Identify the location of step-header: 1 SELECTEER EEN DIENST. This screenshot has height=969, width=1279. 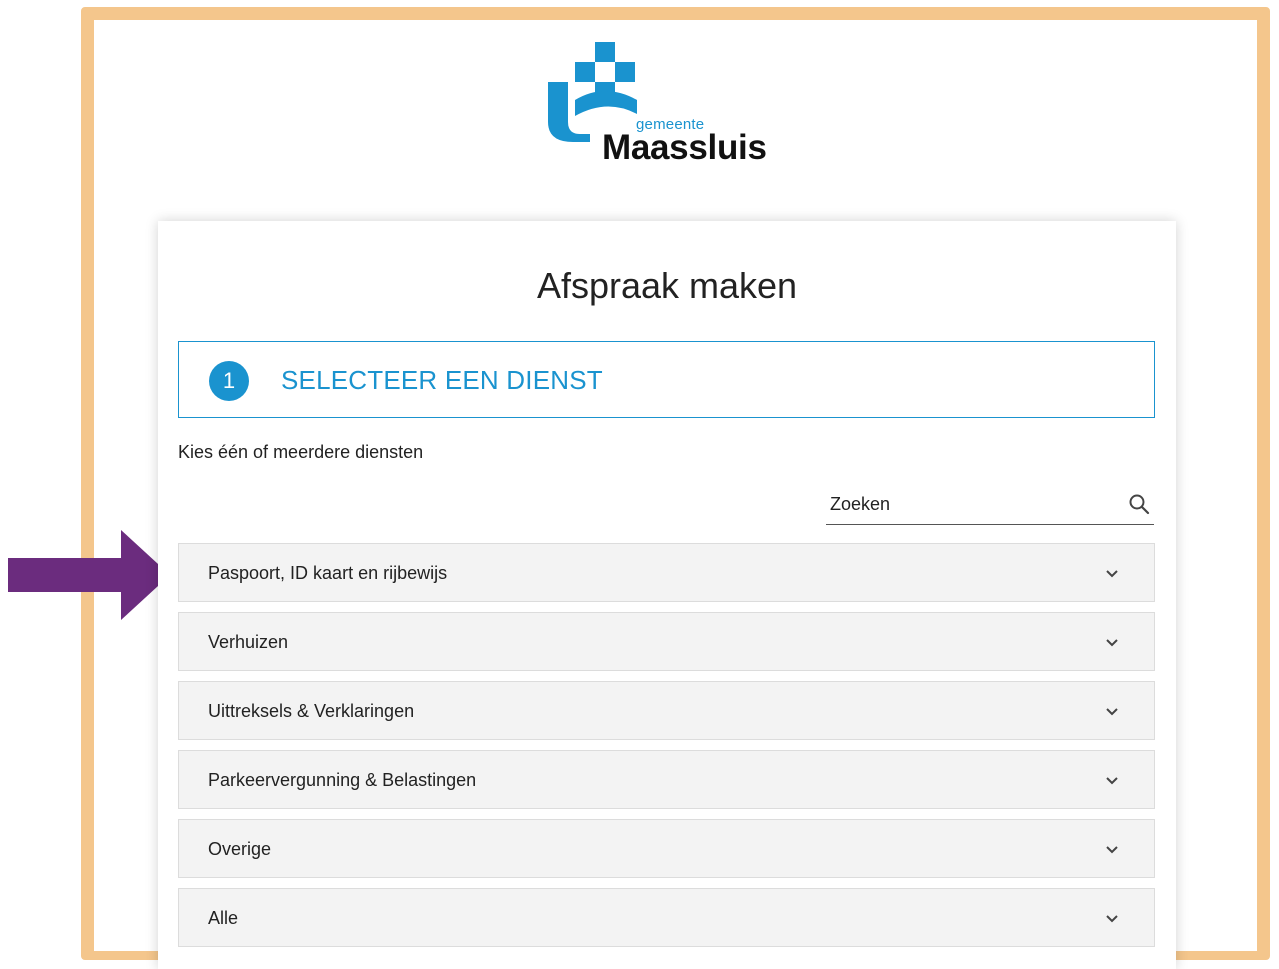
(666, 379).